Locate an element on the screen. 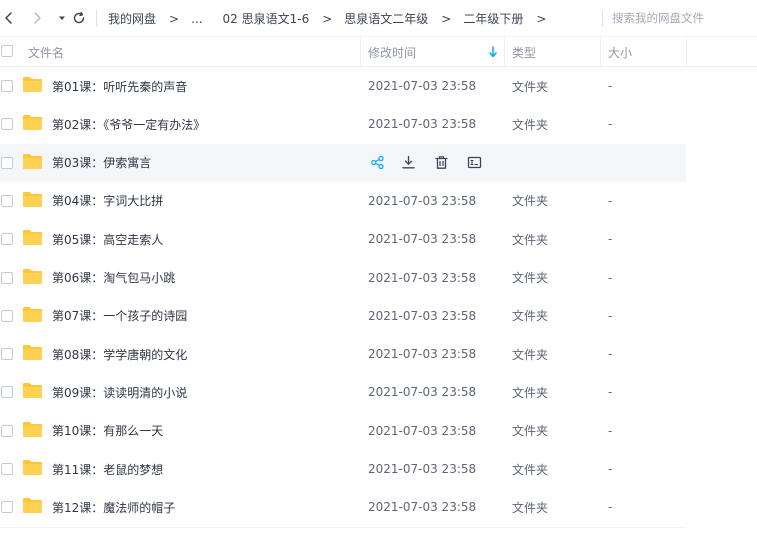 This screenshot has width=757, height=550. table-row: 第11课：老鼠的梦想 2021-07-03 23:58 文件夹 - is located at coordinates (343, 469).